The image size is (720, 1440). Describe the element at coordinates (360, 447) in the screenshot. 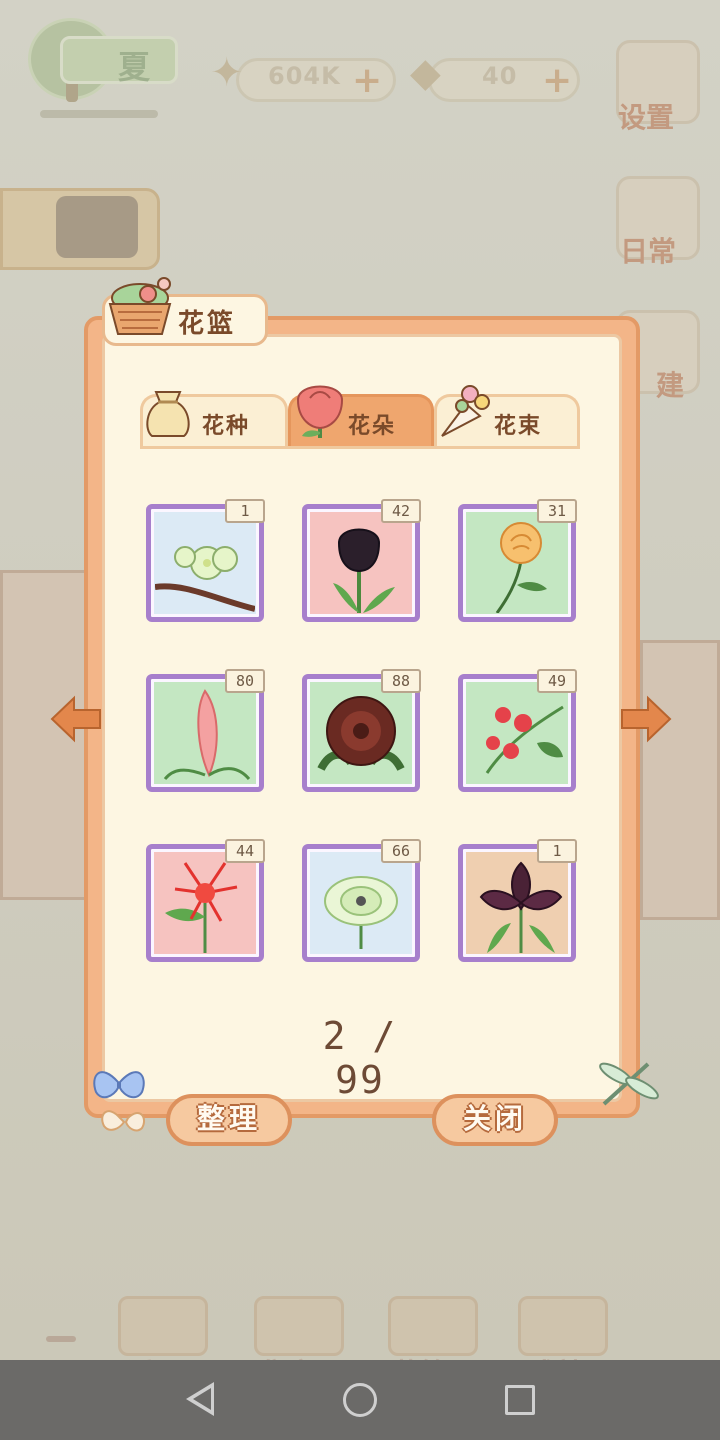

I see `tabs-divider` at that location.